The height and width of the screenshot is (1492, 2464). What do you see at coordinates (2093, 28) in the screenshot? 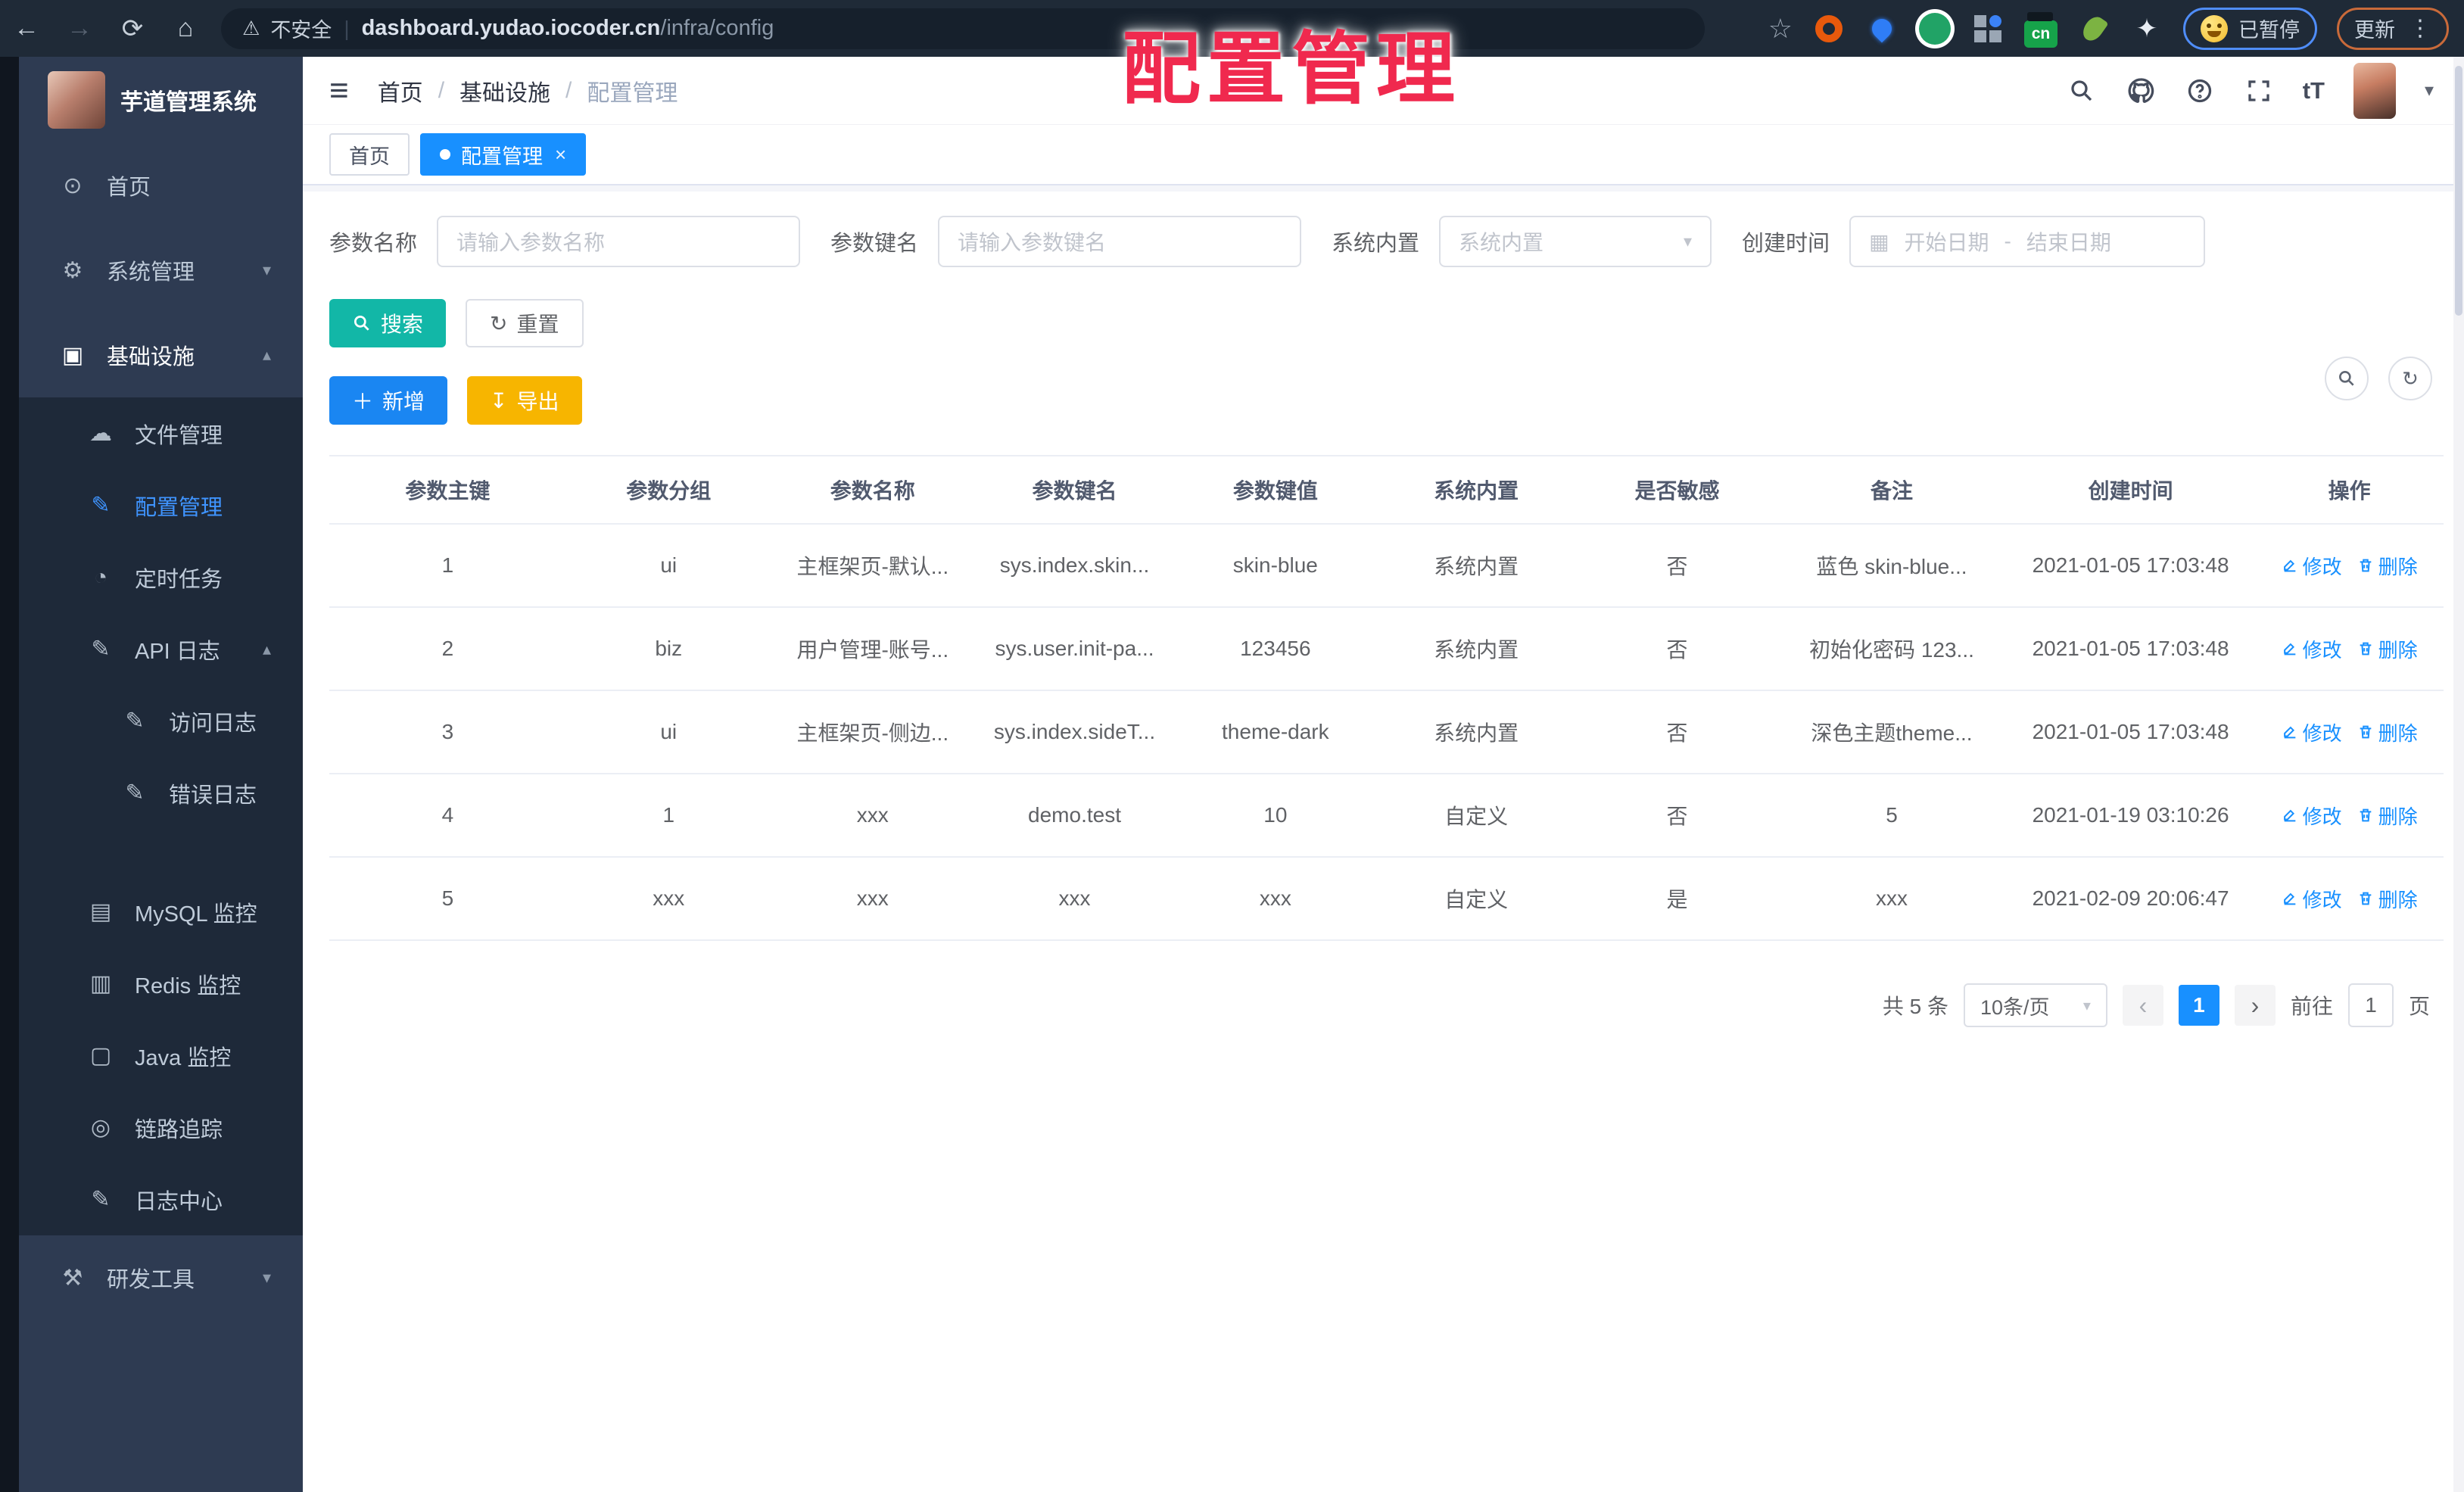
I see `extension-sprout-icon` at bounding box center [2093, 28].